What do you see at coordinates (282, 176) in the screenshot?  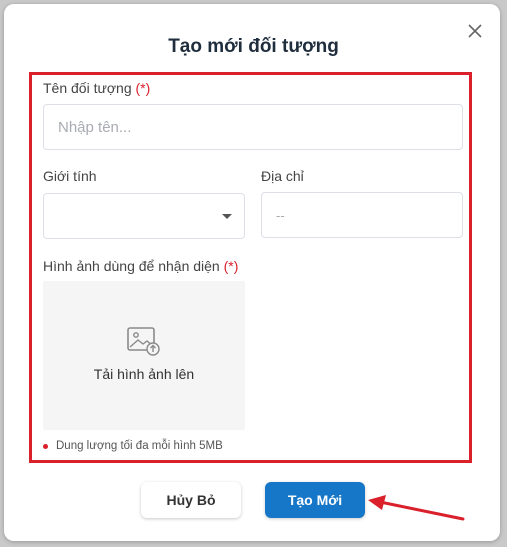 I see `address-label: Địa chỉ` at bounding box center [282, 176].